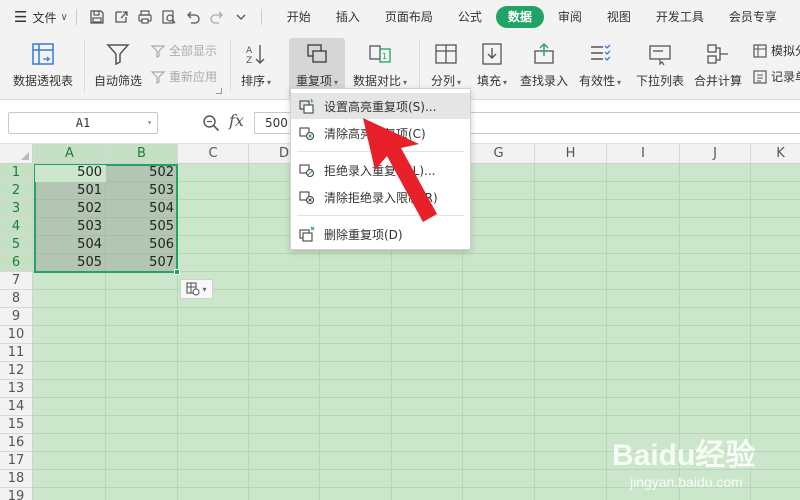 Image resolution: width=800 pixels, height=500 pixels. I want to click on row-header-17: 17, so click(16, 461).